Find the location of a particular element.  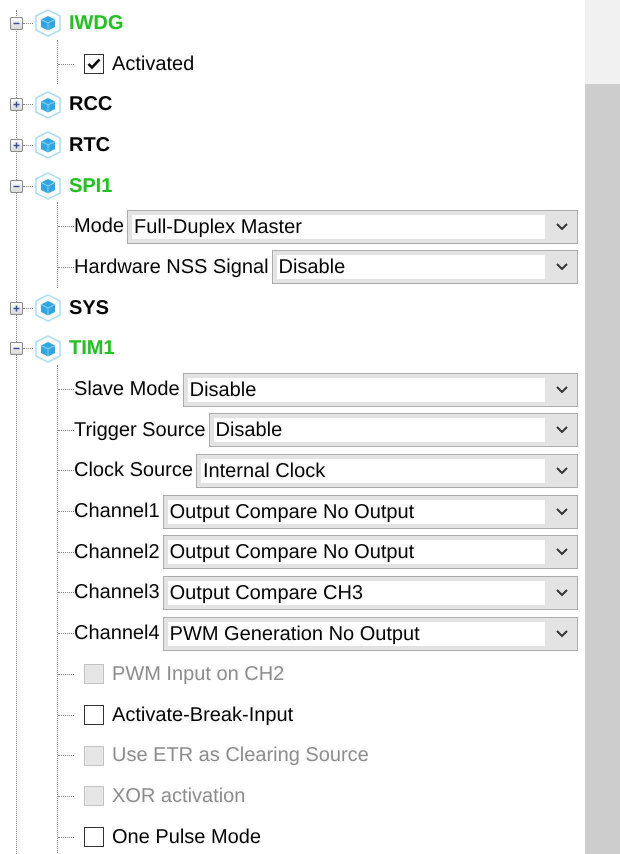

field-label: Channel3 is located at coordinates (117, 592).